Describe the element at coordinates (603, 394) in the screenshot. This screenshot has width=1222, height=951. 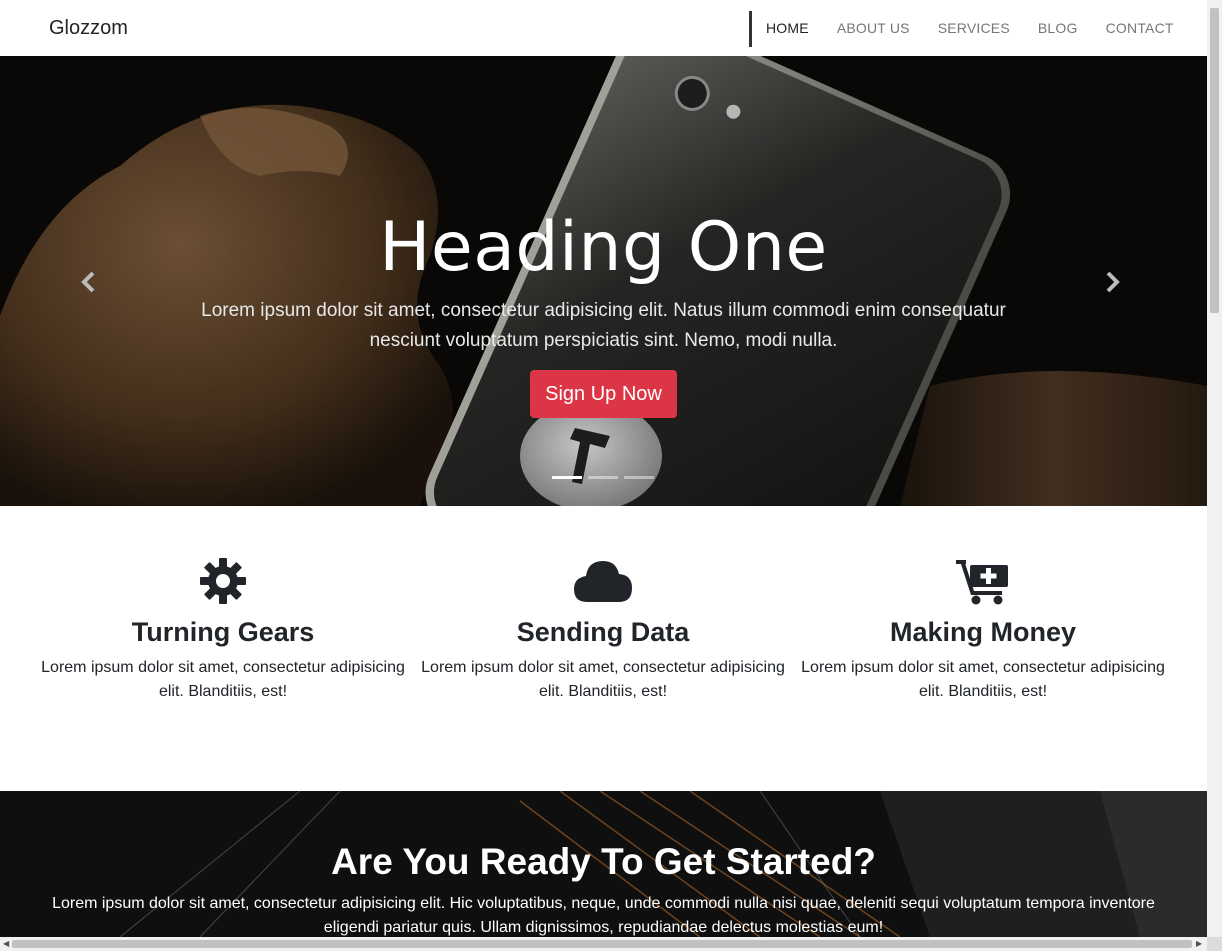
I see `sign-up-button: Sign Up Now` at that location.